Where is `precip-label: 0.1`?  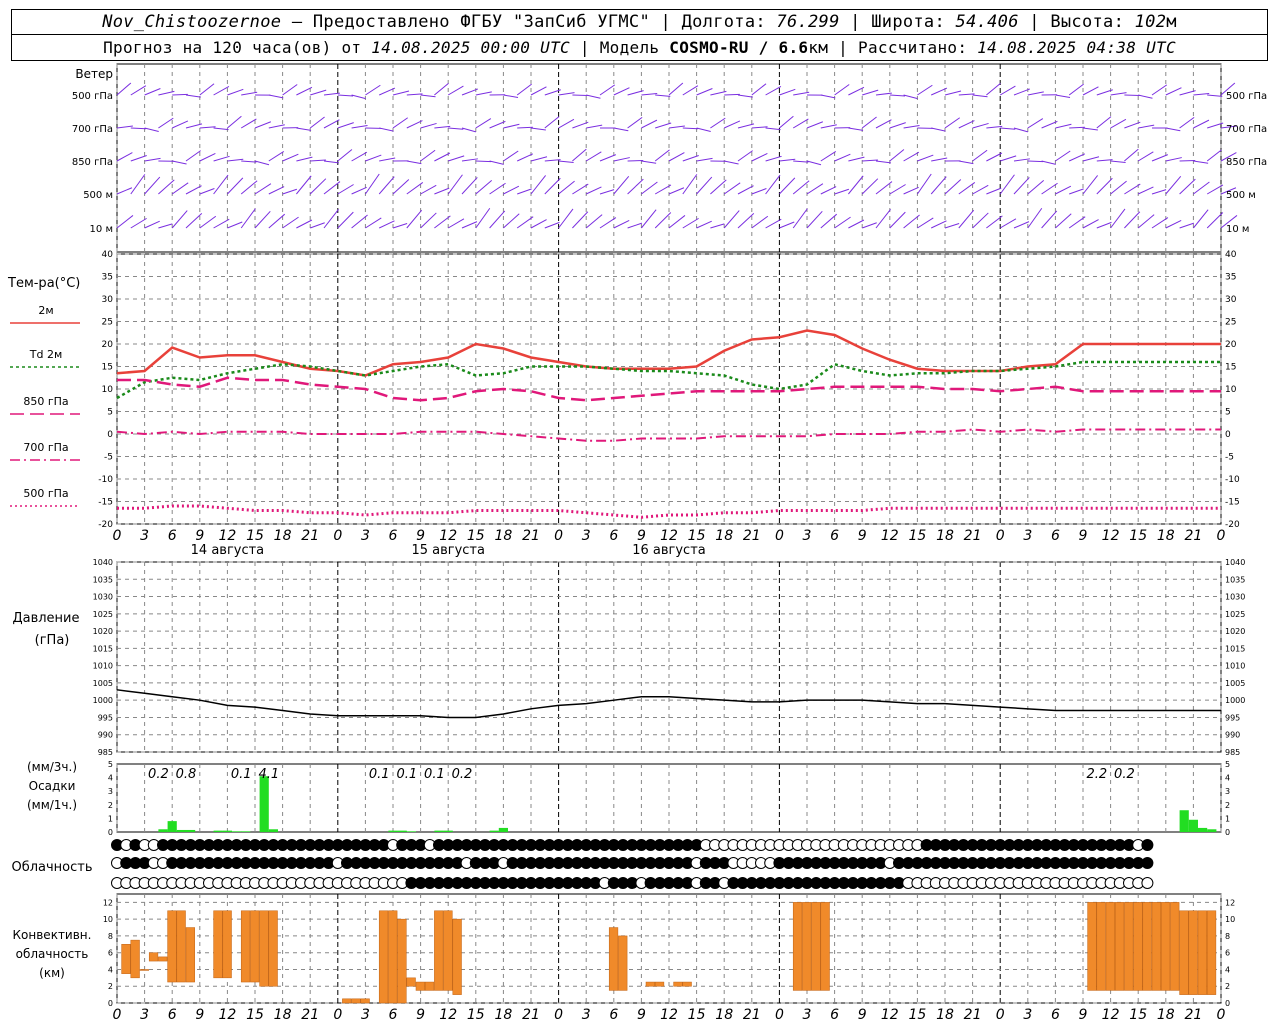
precip-label: 0.1 is located at coordinates (379, 774).